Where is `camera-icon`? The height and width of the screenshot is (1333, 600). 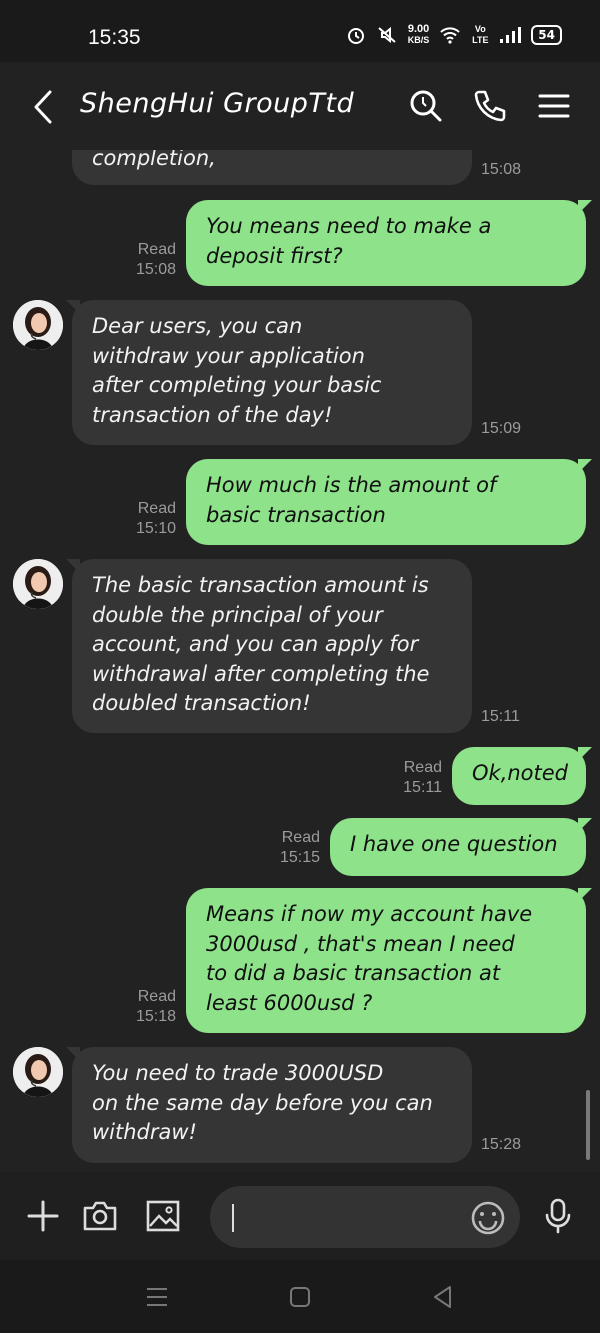 camera-icon is located at coordinates (100, 1216).